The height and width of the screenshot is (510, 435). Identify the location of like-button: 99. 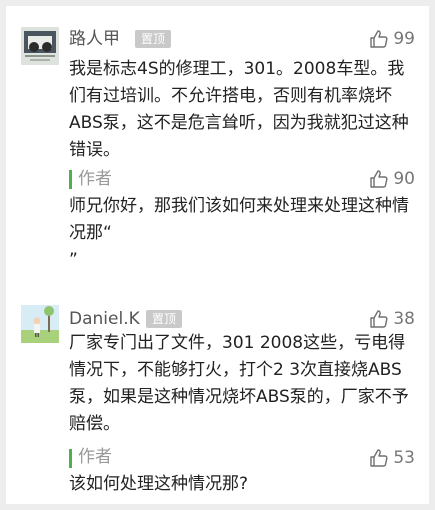
(392, 39).